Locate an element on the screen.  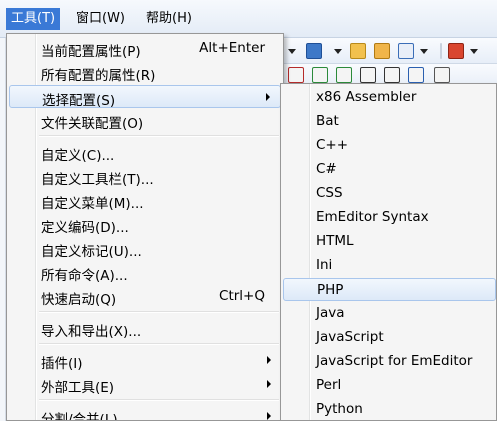
menu-item-label: 外部工具(E) is located at coordinates (78, 388).